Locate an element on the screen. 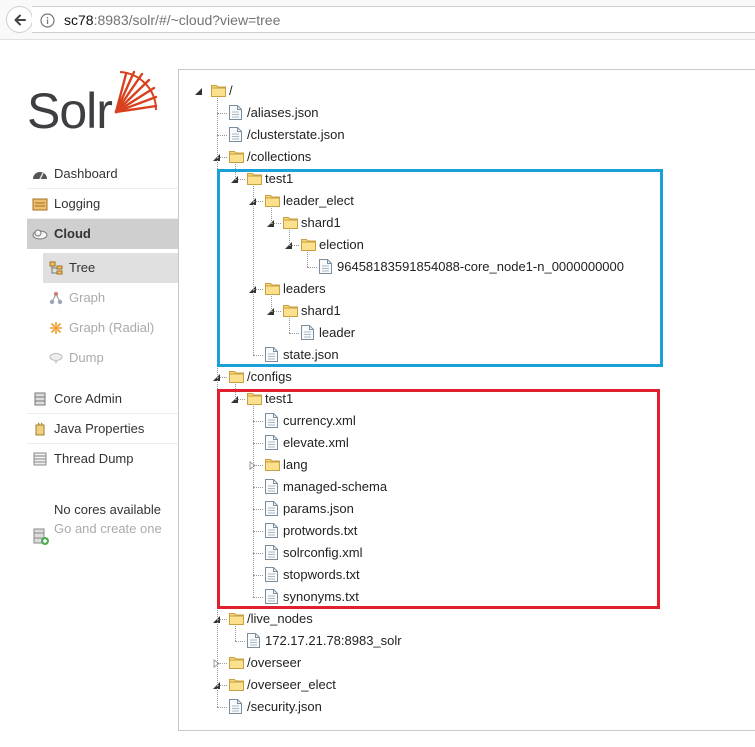 The image size is (755, 747). nav-label: Cloud is located at coordinates (72, 233).